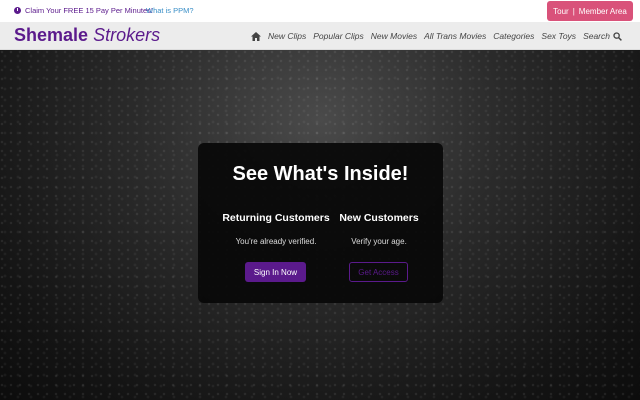 This screenshot has height=400, width=640. I want to click on nav-new-movies: New Movies, so click(394, 36).